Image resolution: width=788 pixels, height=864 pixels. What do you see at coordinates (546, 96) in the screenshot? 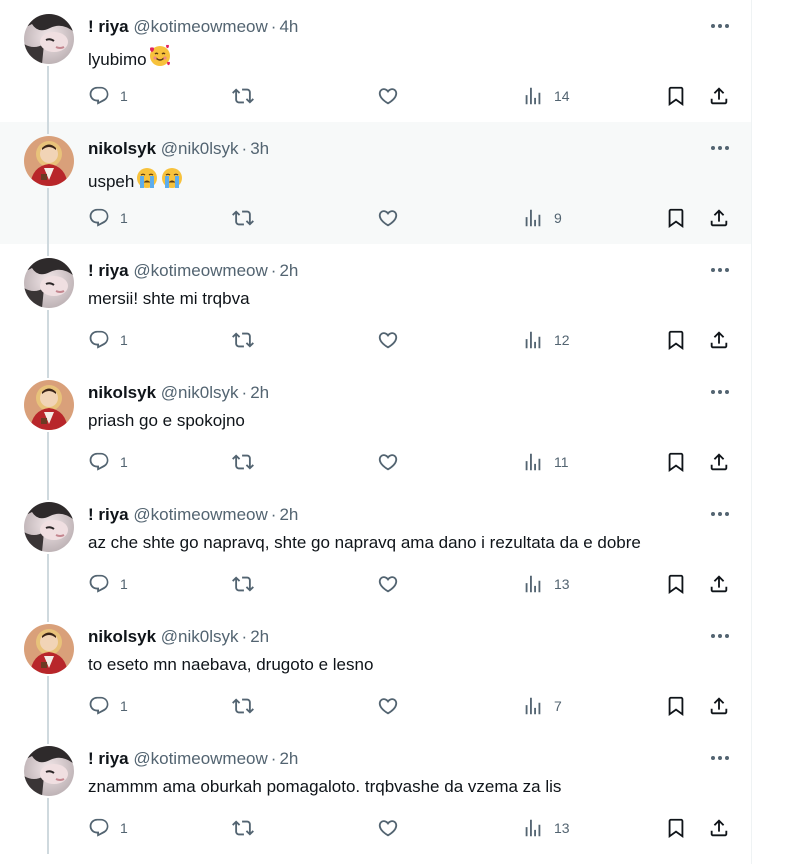
I see `views-button: 14` at bounding box center [546, 96].